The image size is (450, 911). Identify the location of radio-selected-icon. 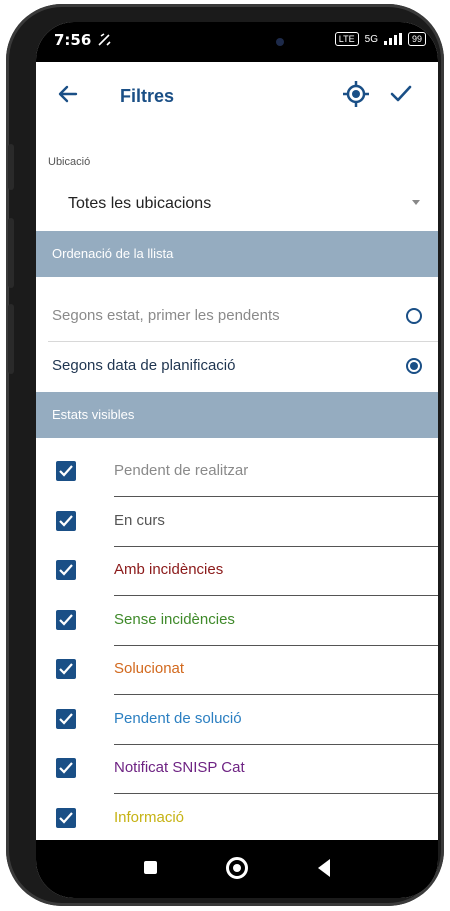
(414, 366).